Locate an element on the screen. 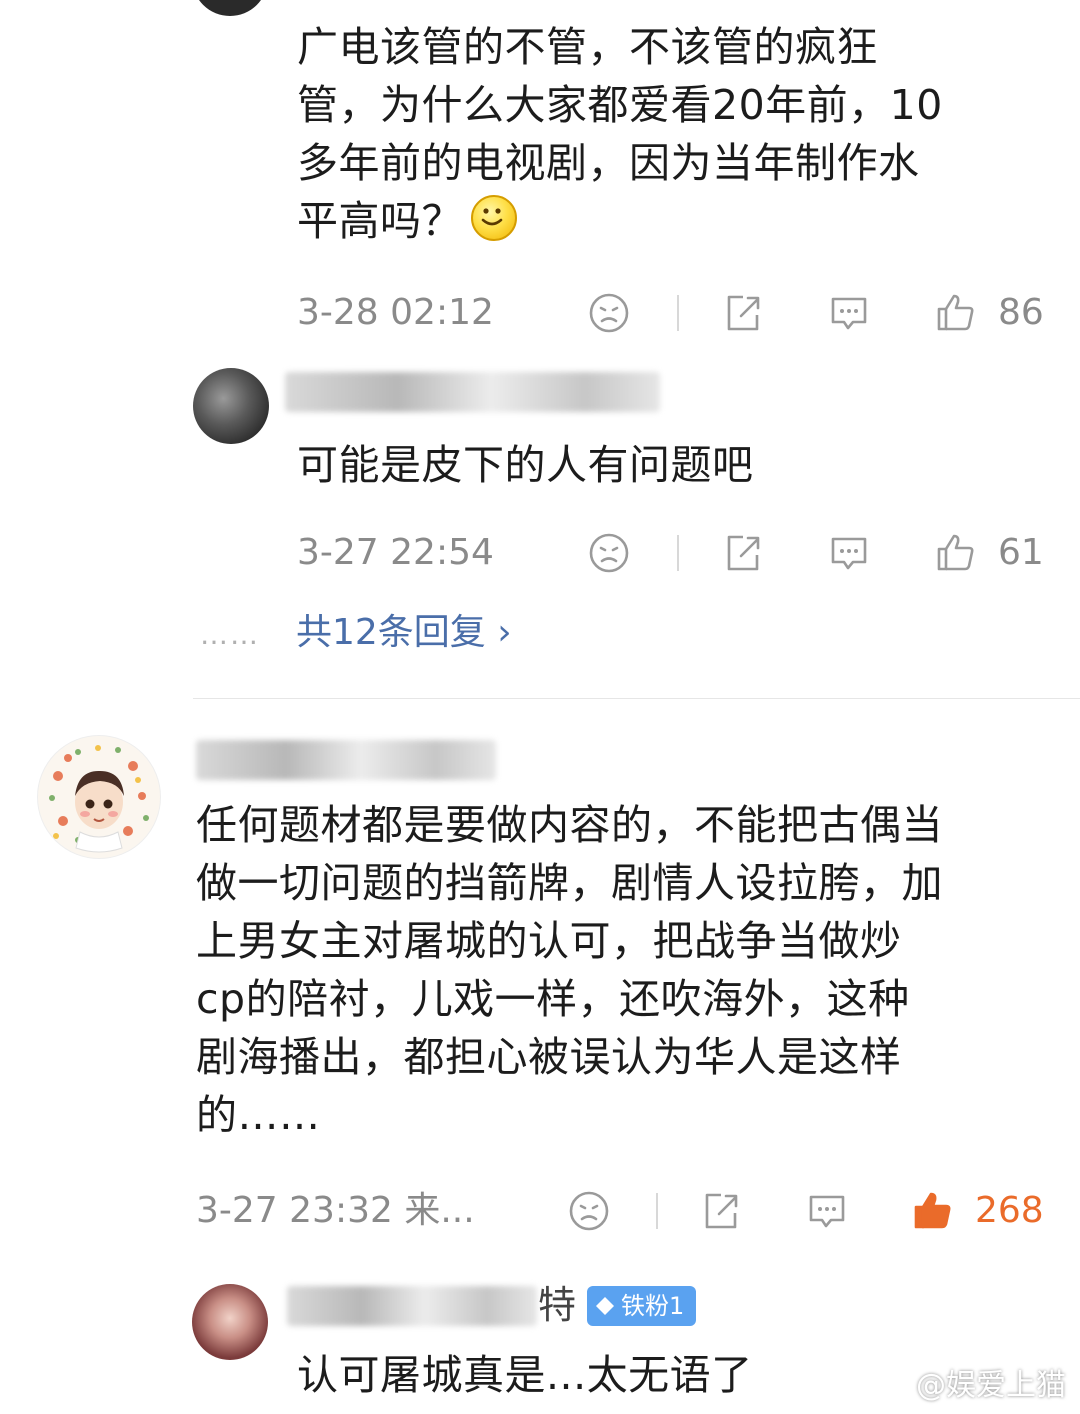 This screenshot has height=1414, width=1080. username-suffix: 特 is located at coordinates (557, 1305).